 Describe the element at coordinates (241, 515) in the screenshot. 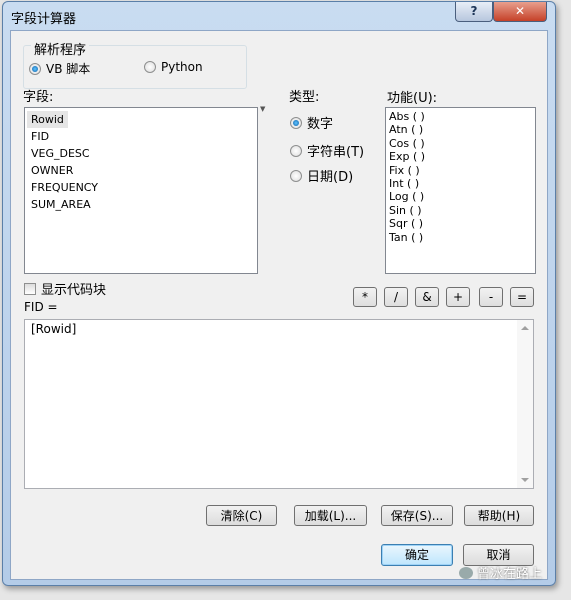

I see `clear-button: 清除(C)` at that location.